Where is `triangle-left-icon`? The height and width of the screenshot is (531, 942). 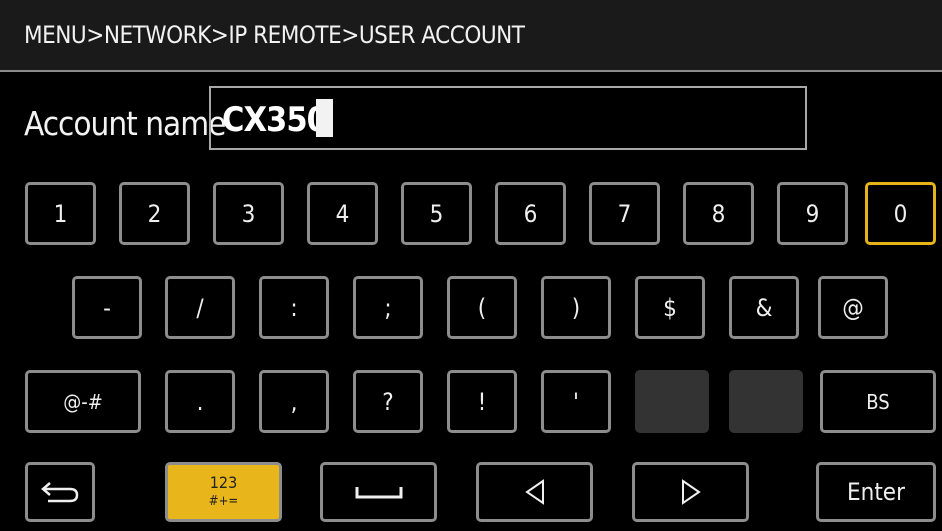
triangle-left-icon is located at coordinates (535, 492).